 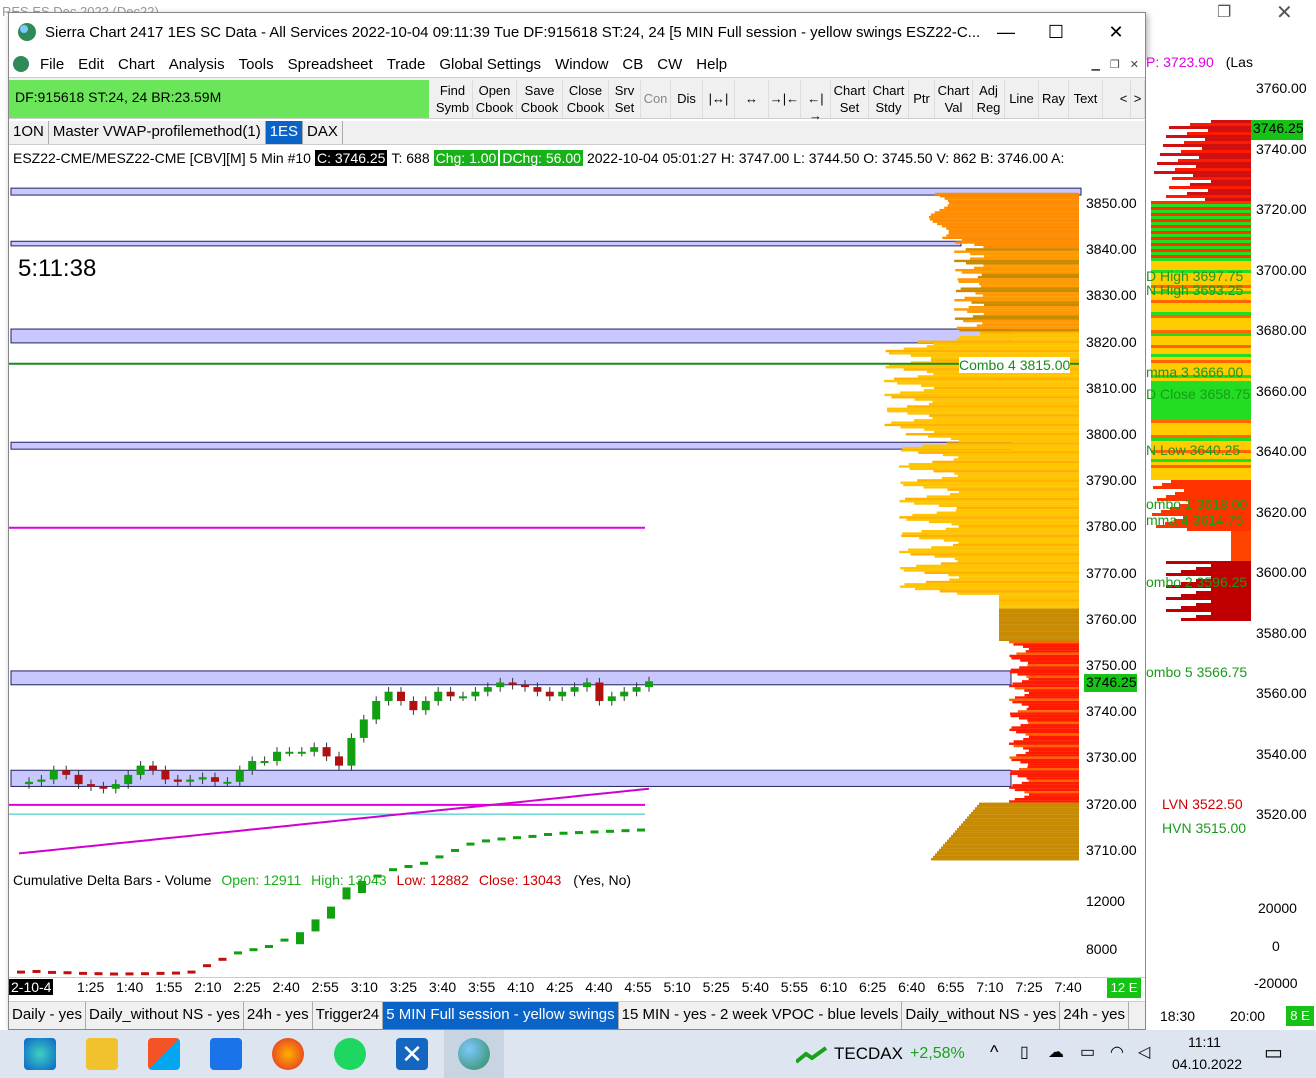 What do you see at coordinates (1056, 32) in the screenshot?
I see `maximize-button: ☐` at bounding box center [1056, 32].